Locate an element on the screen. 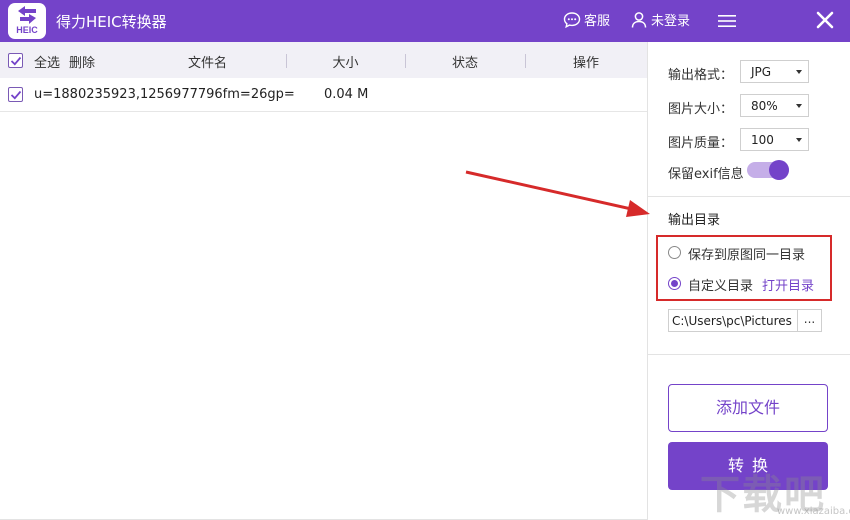 The width and height of the screenshot is (850, 520). size-select: 80% is located at coordinates (774, 105).